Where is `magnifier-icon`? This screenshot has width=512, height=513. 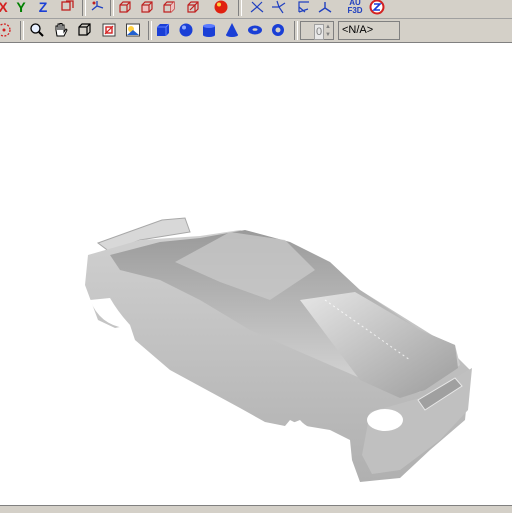 magnifier-icon is located at coordinates (37, 30).